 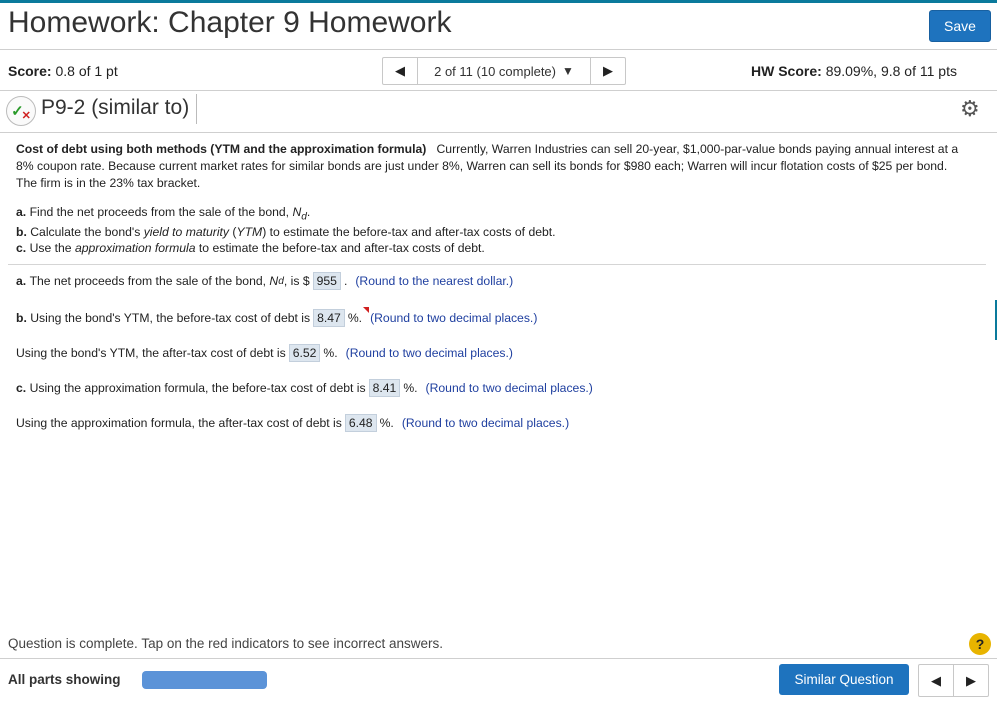 I want to click on bottom-navigator: ◀ ▶, so click(x=953, y=680).